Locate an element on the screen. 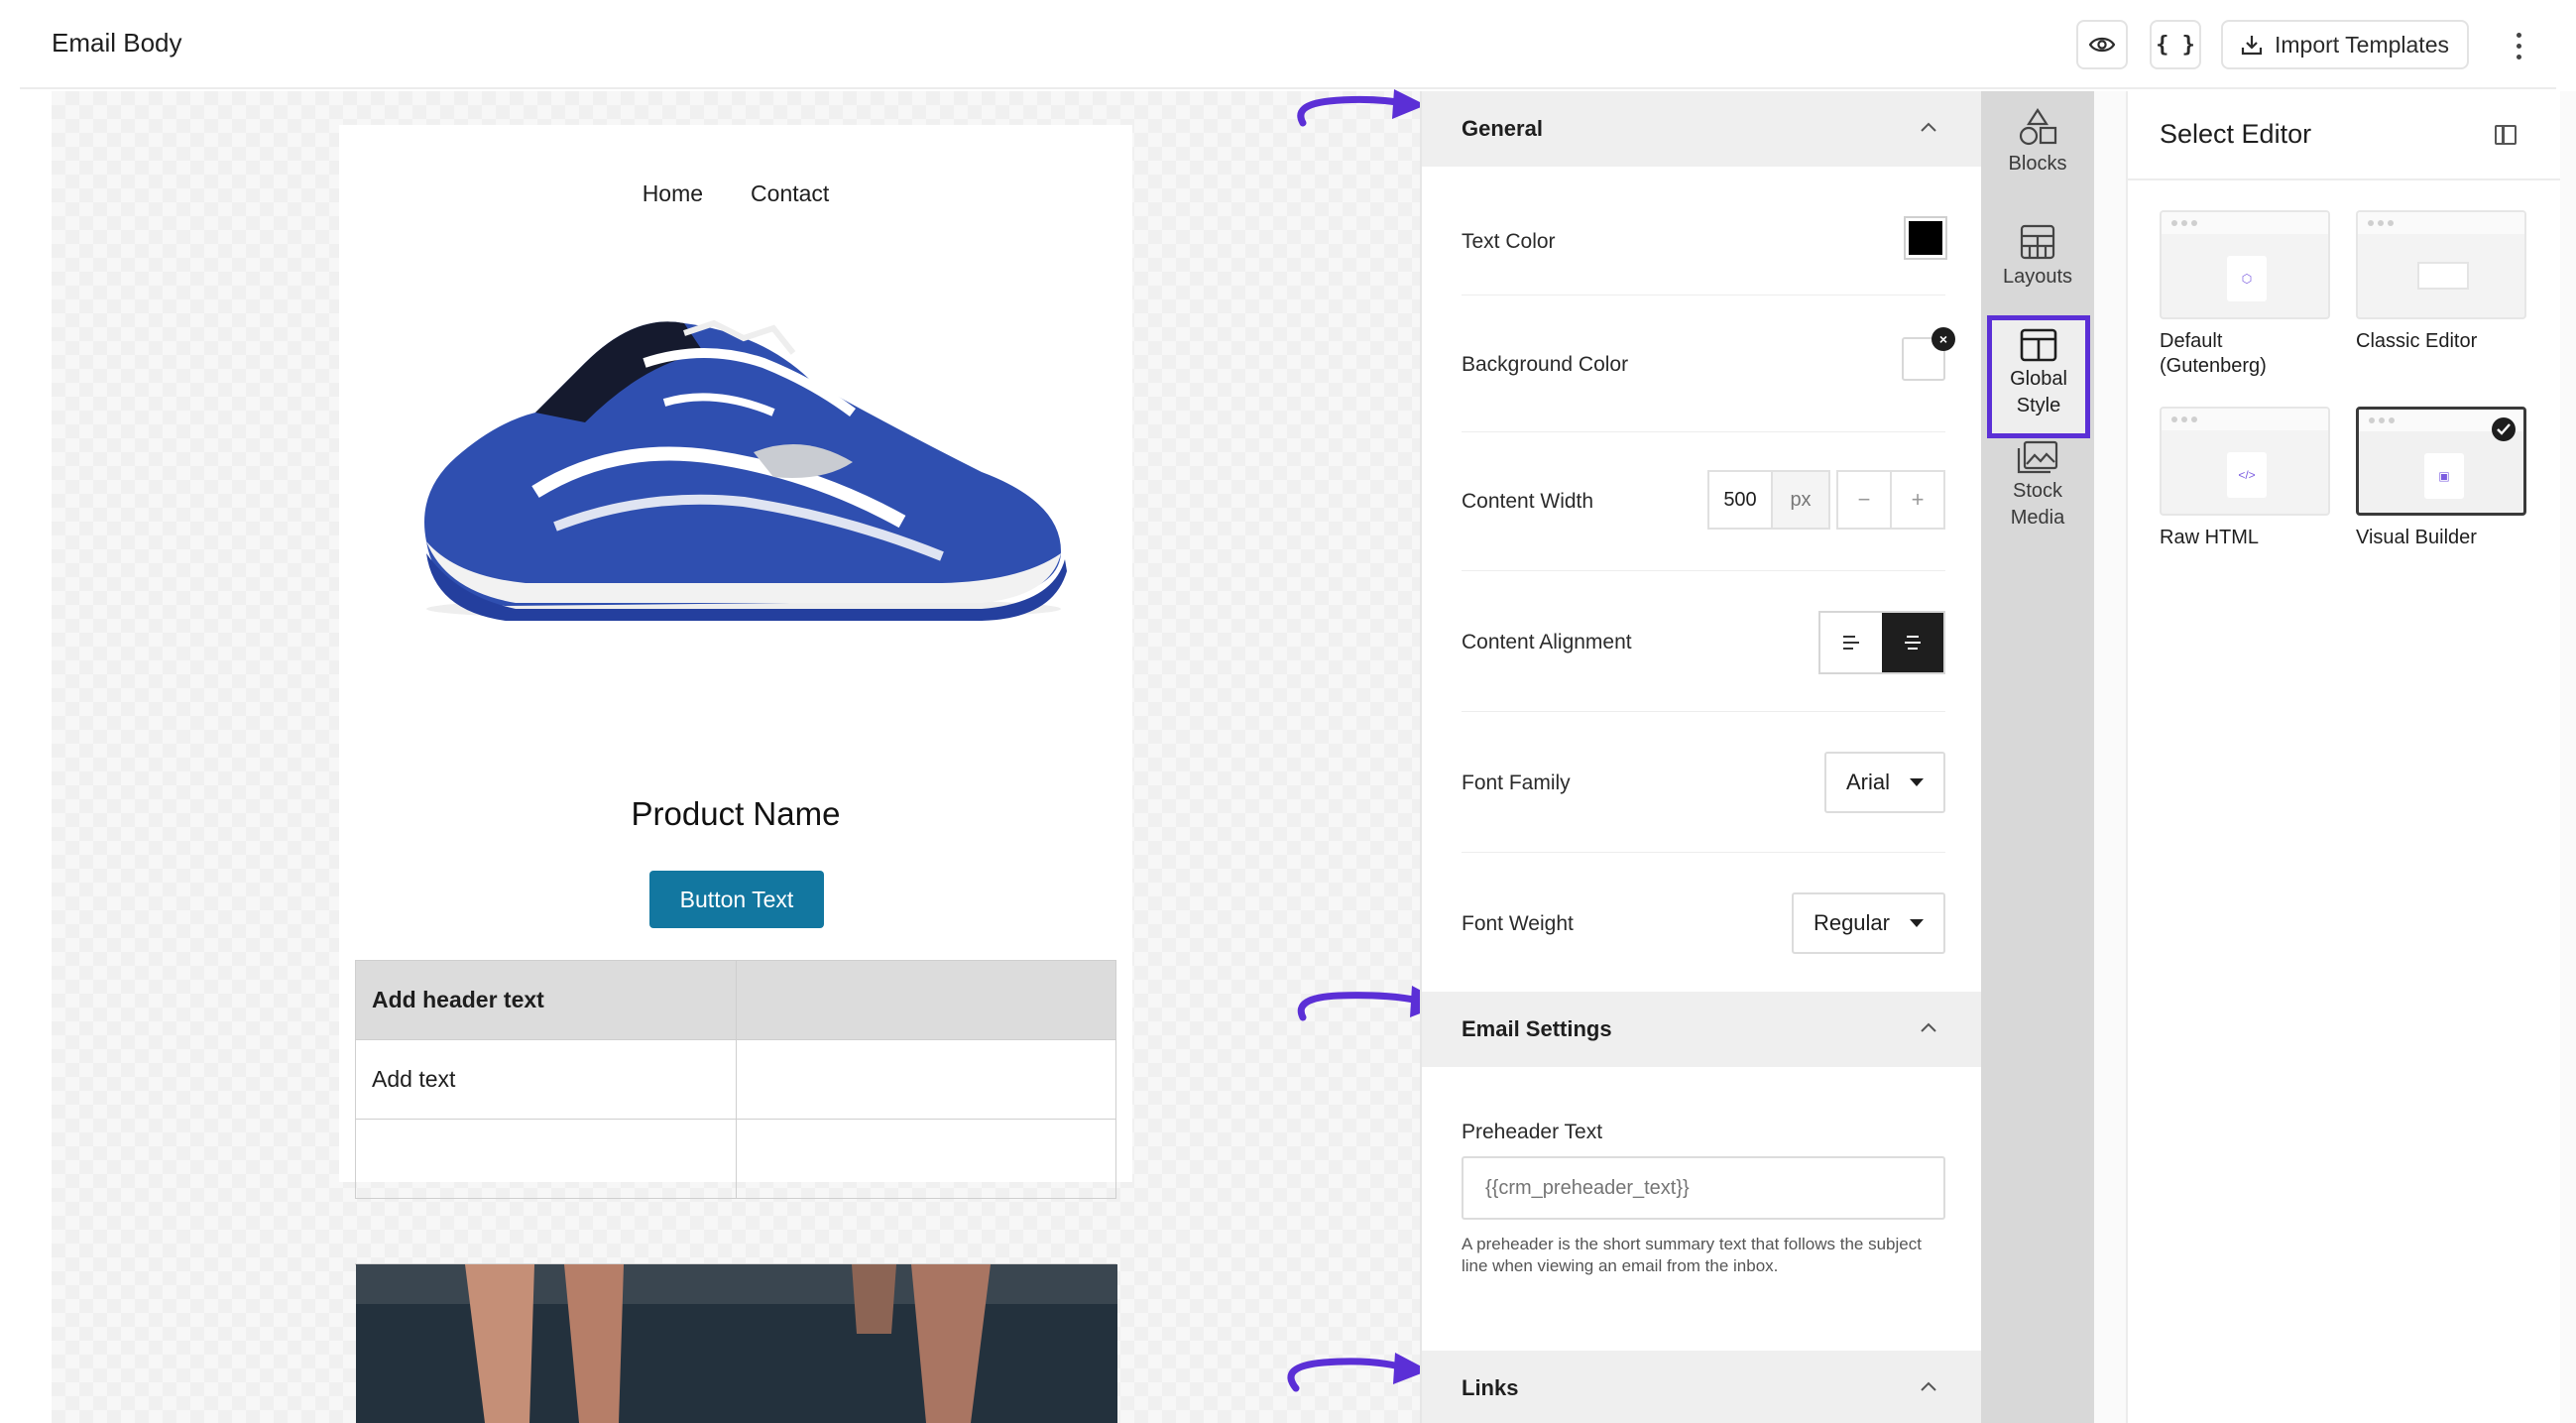  product-shoe-image is located at coordinates (734, 463).